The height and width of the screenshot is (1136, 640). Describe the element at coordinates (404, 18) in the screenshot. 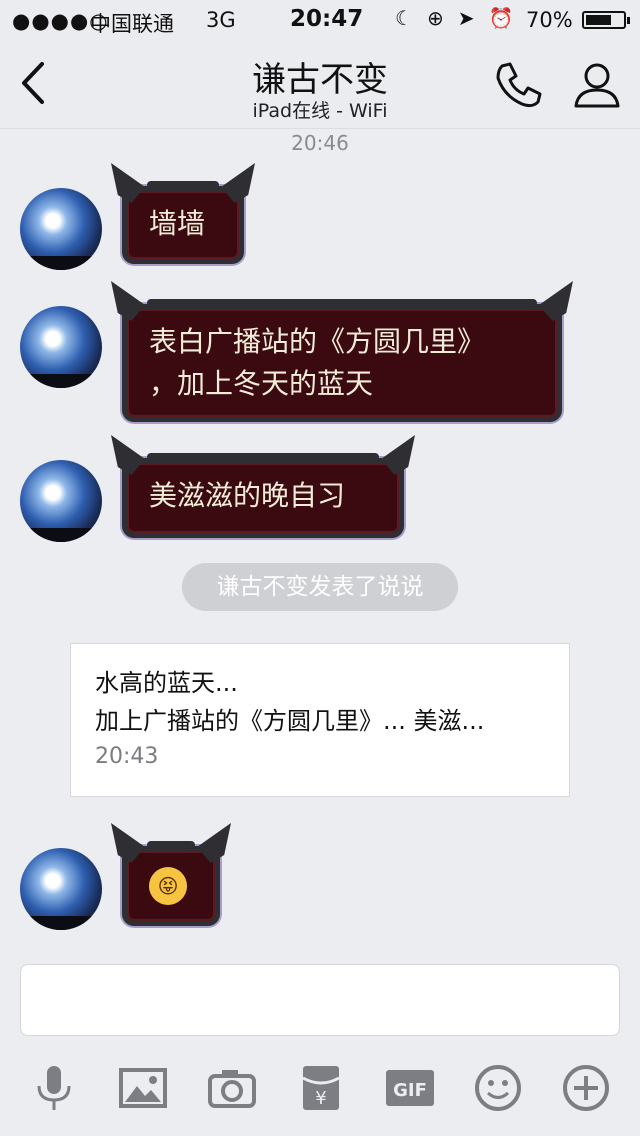

I see `moon-icon: ☾` at that location.